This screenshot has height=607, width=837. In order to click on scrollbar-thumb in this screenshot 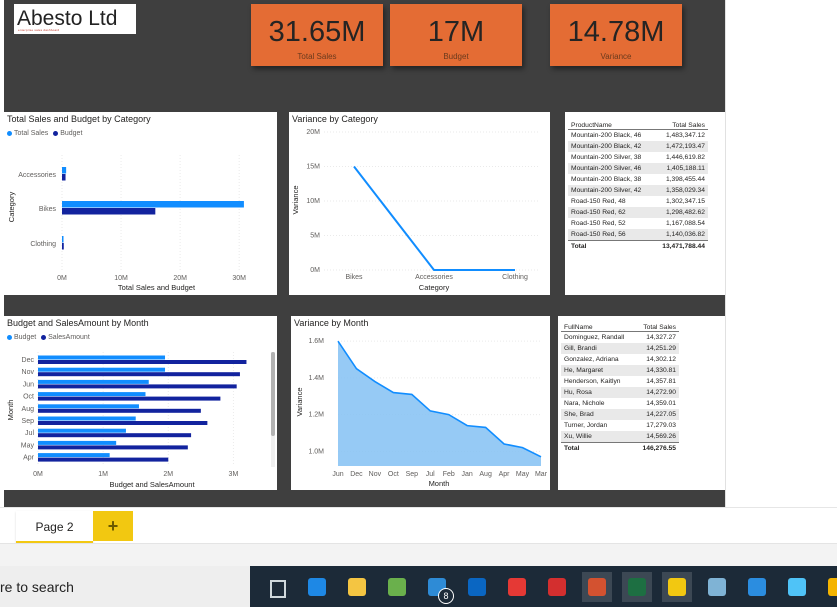, I will do `click(273, 394)`.